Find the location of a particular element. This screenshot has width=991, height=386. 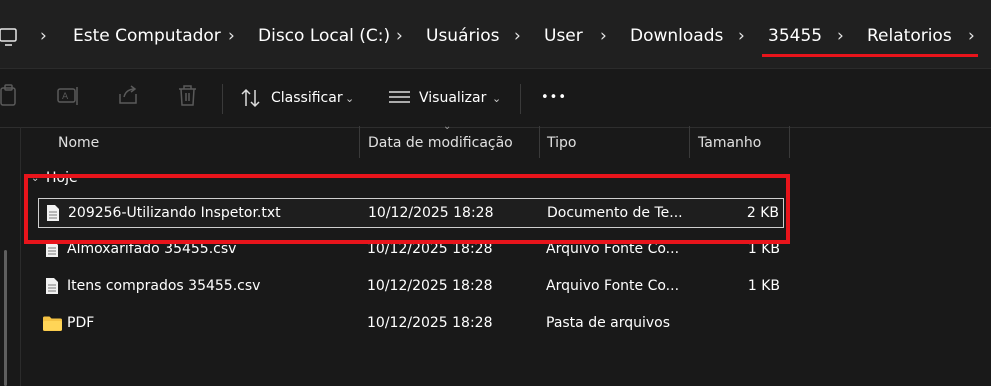

column-header-size: Tamanho is located at coordinates (729, 143).